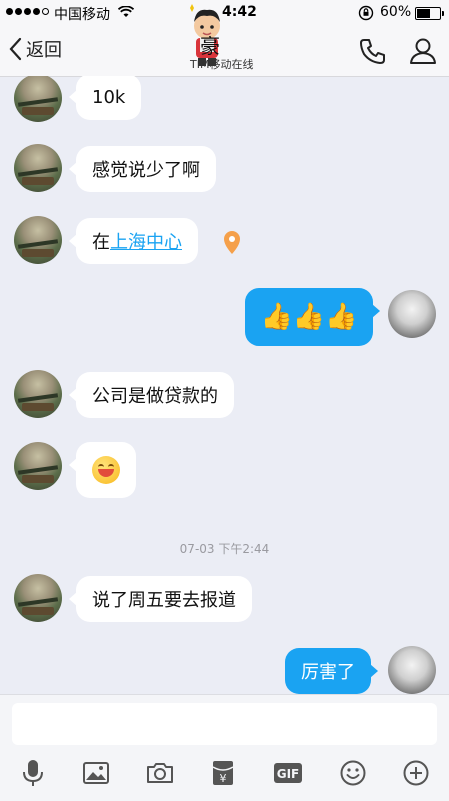 This screenshot has height=801, width=449. Describe the element at coordinates (224, 549) in the screenshot. I see `message-timestamp: 07-03 下午2:44` at that location.